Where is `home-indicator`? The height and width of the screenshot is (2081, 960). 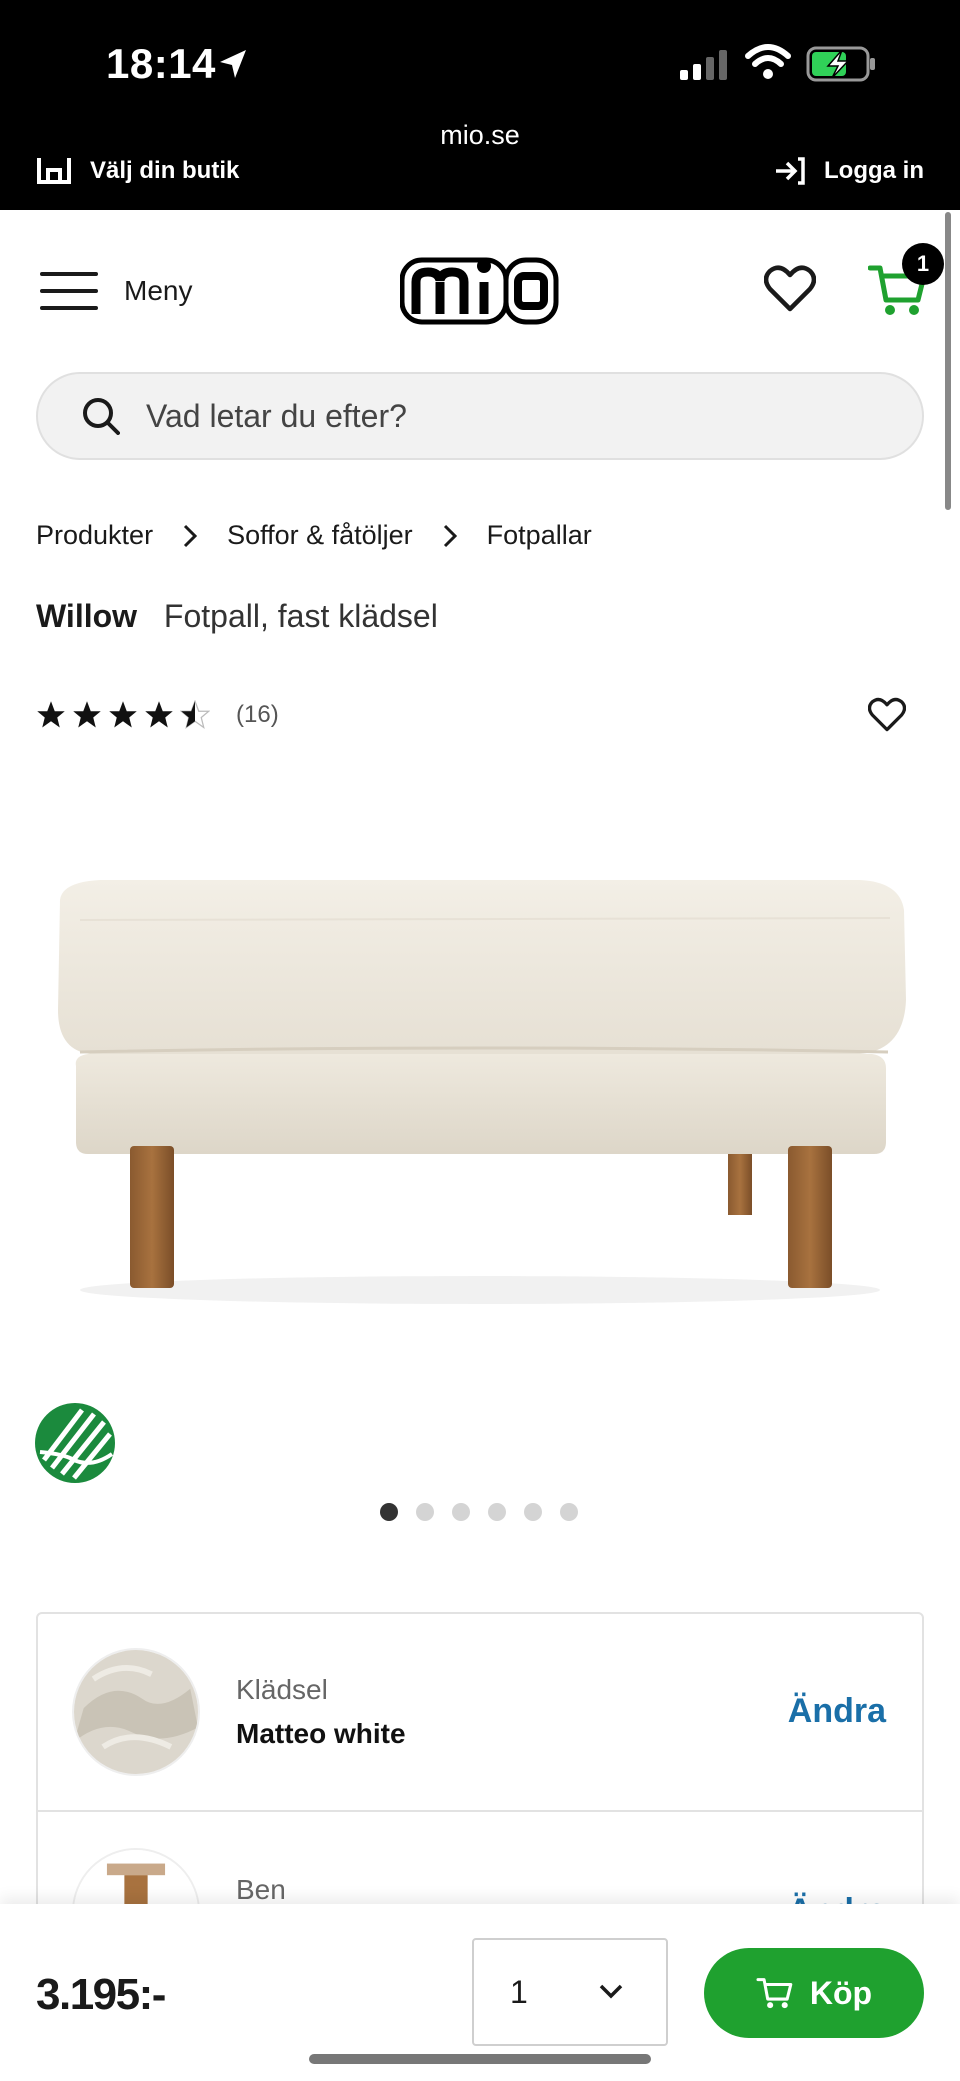 home-indicator is located at coordinates (480, 2059).